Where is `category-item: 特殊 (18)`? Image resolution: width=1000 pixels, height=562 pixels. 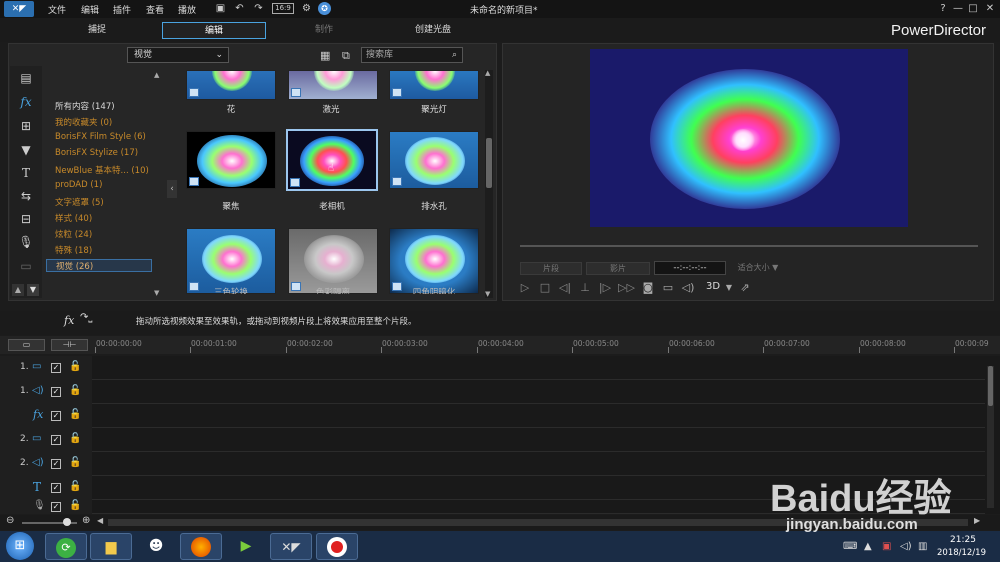 category-item: 特殊 (18) is located at coordinates (73, 250).